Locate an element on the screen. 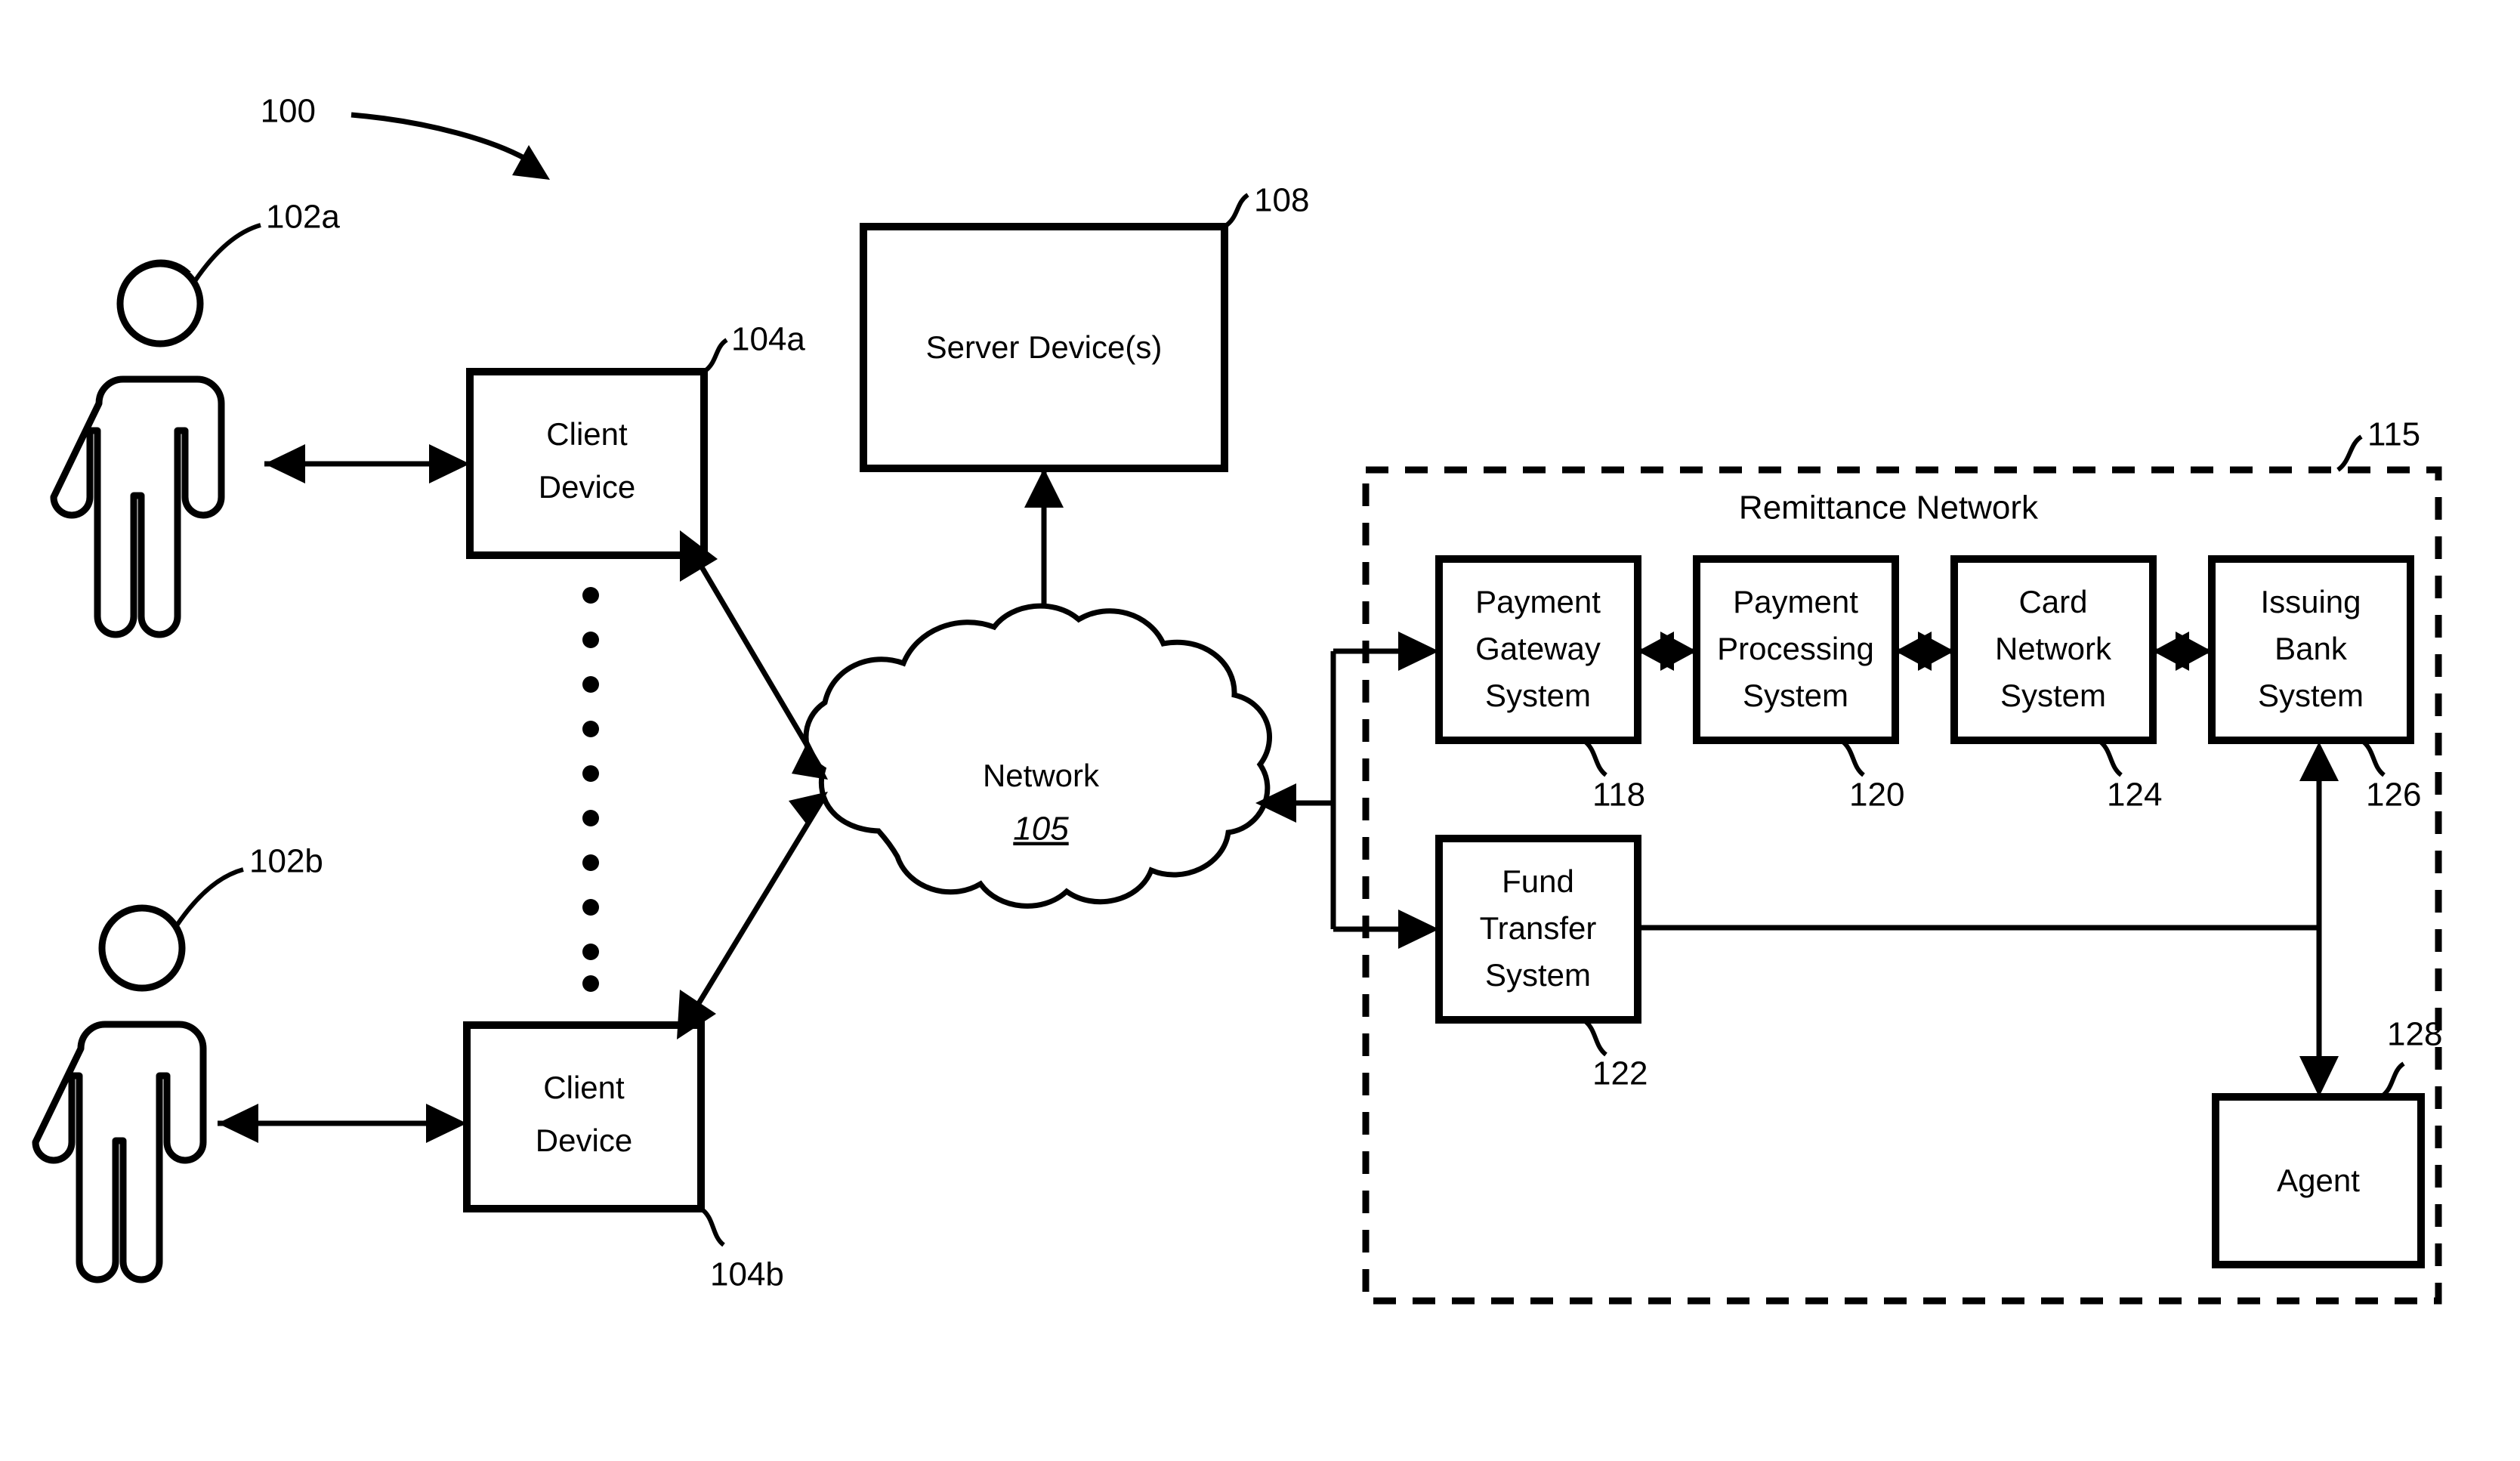 This screenshot has height=1461, width=2520. client-device-b-box: Client Device is located at coordinates (584, 1117).